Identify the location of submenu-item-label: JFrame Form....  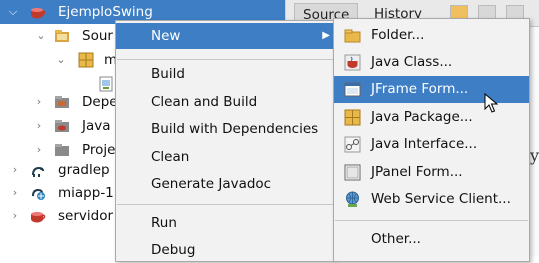
(420, 89).